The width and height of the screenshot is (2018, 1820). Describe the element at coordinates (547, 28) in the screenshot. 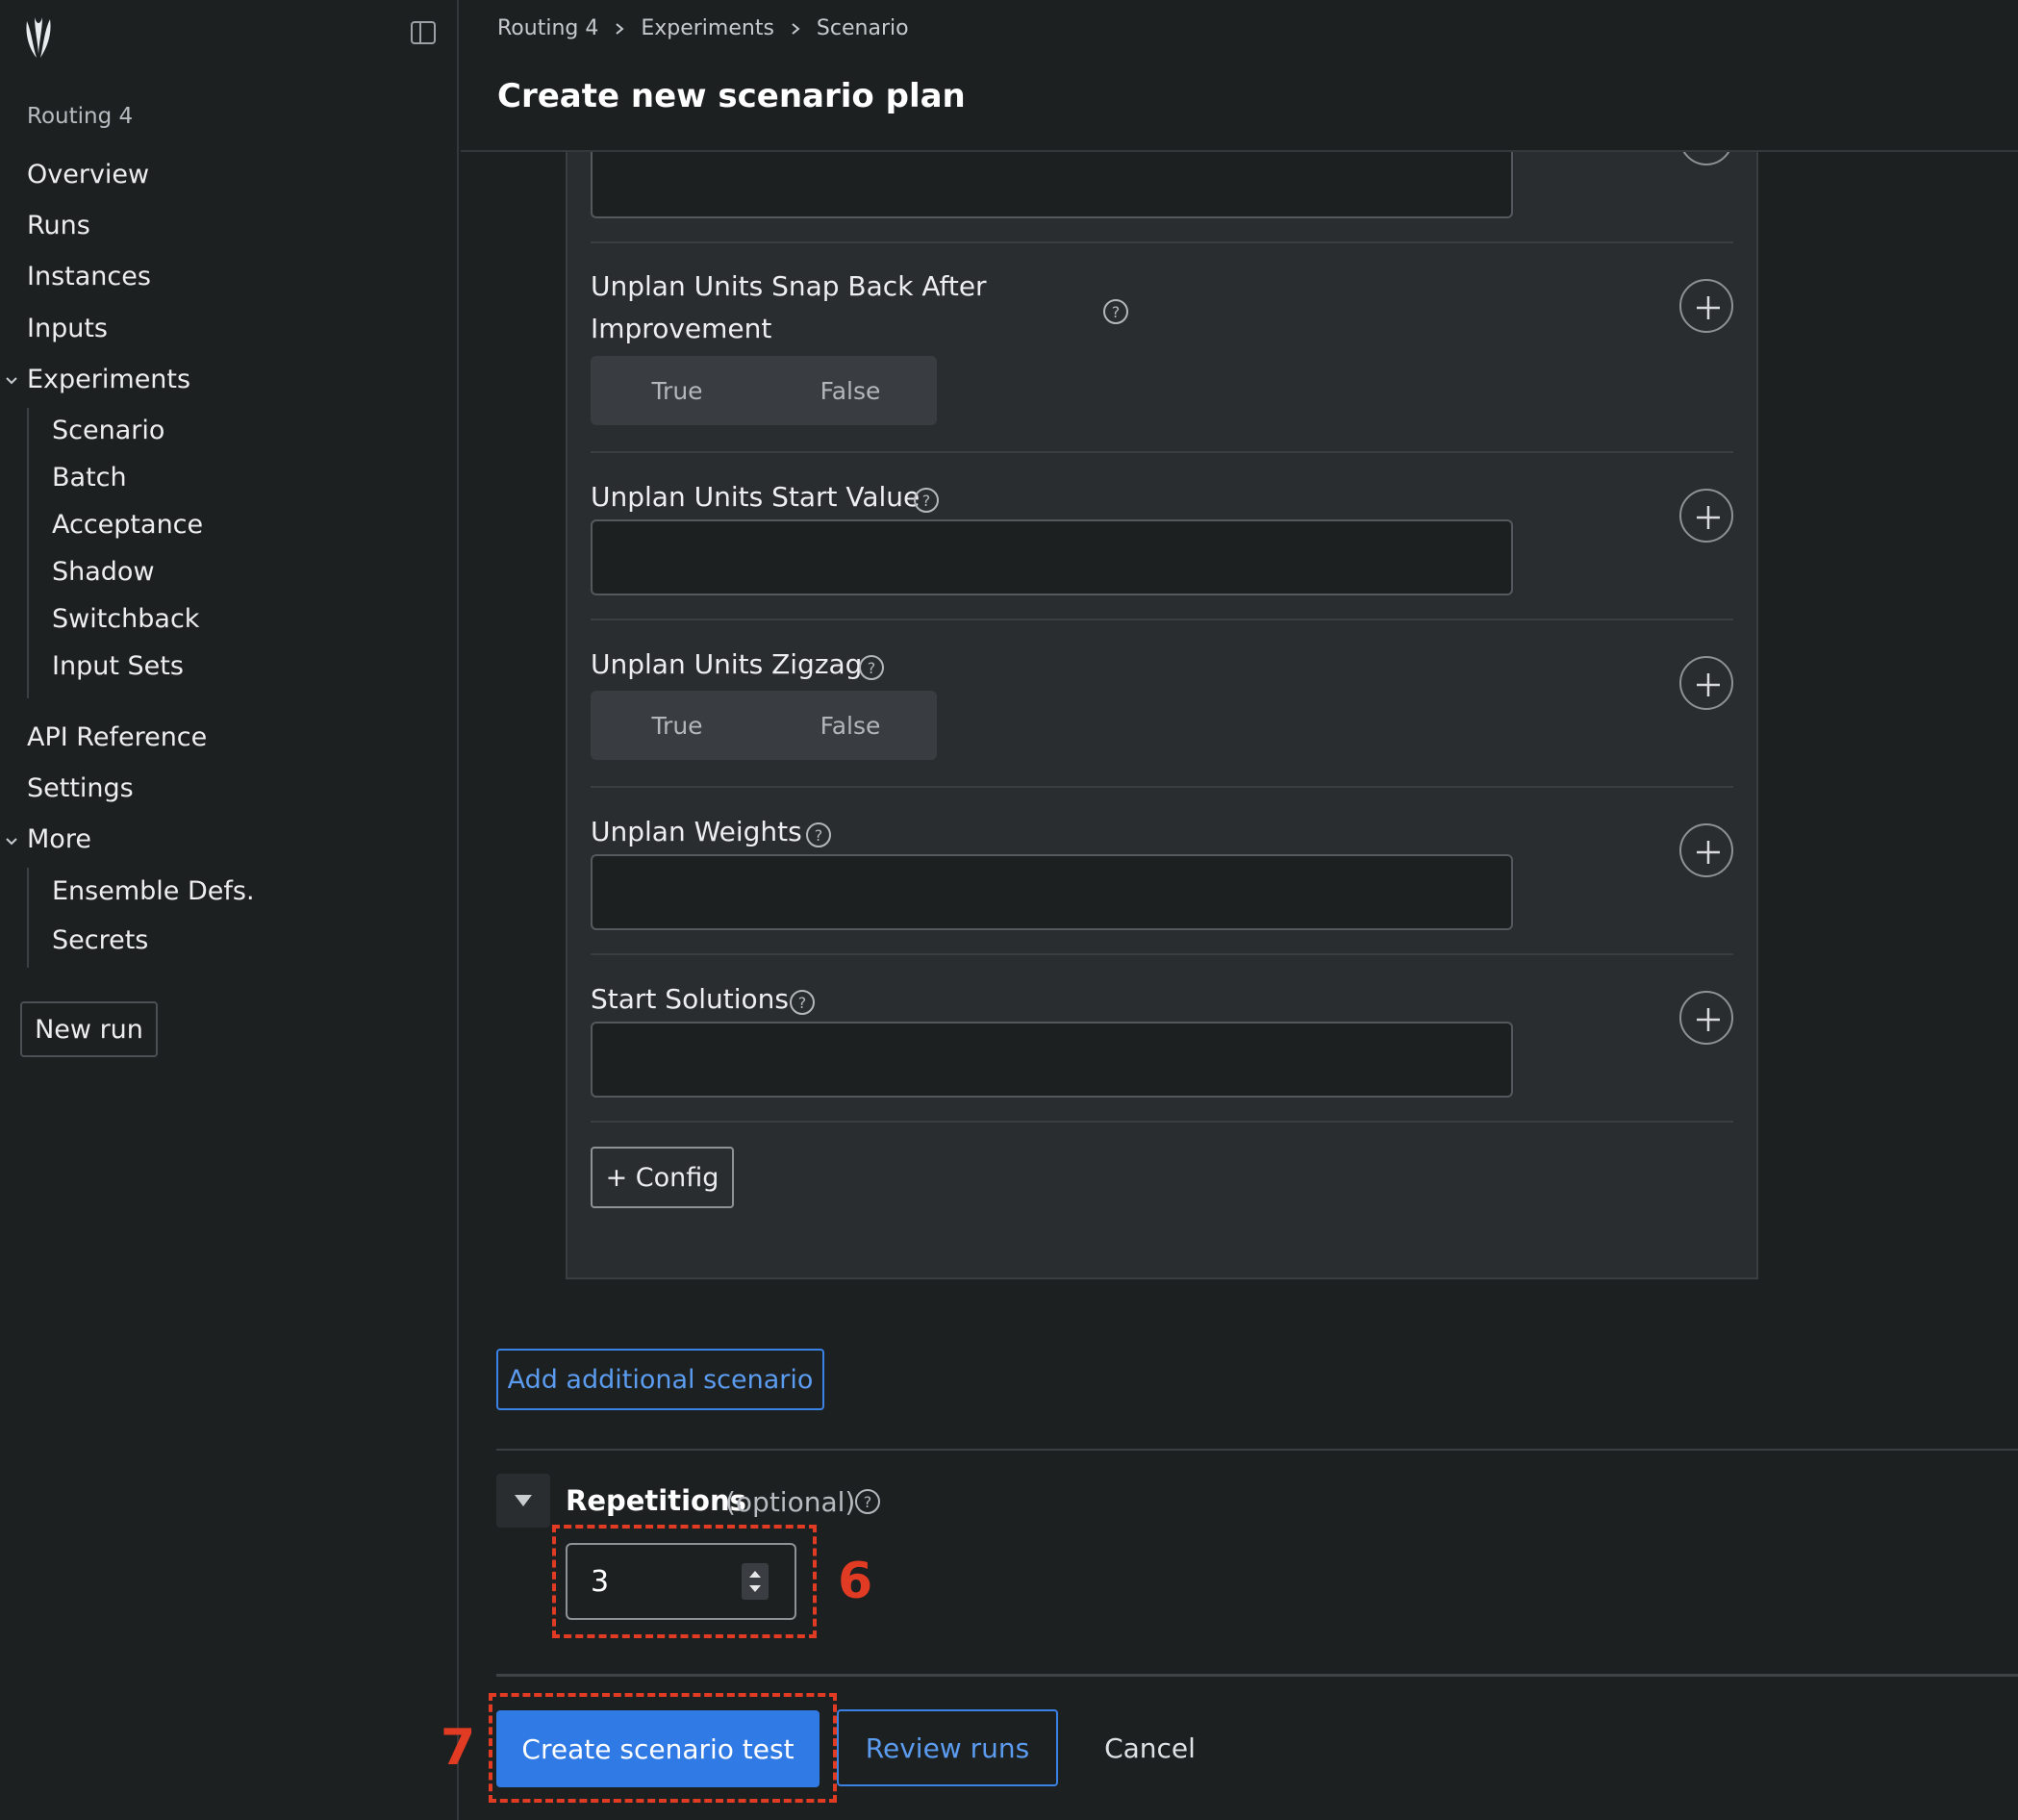

I see `breadcrumb-item-project: Routing 4` at that location.